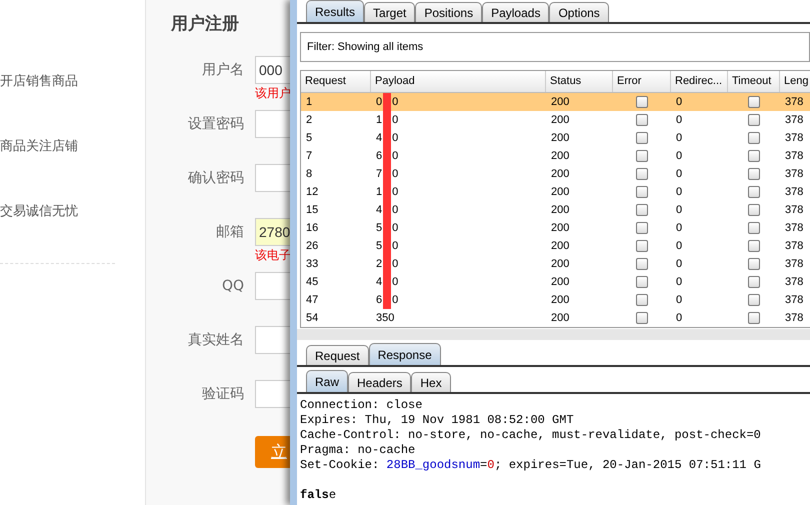 This screenshot has height=505, width=810. Describe the element at coordinates (215, 340) in the screenshot. I see `field-label: 真实姓名` at that location.